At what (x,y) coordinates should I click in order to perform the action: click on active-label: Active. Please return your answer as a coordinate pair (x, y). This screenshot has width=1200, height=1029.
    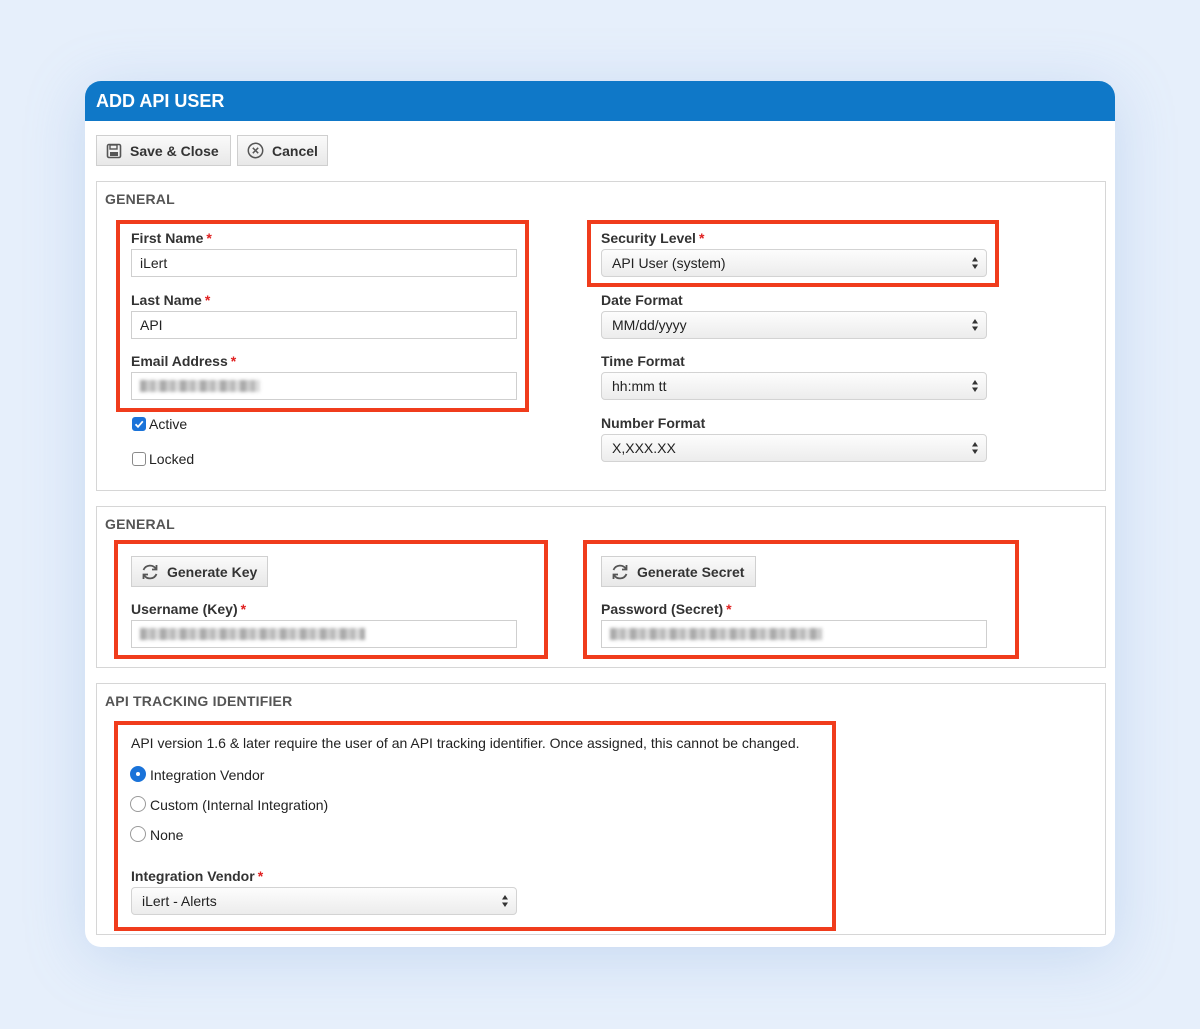
    Looking at the image, I should click on (168, 424).